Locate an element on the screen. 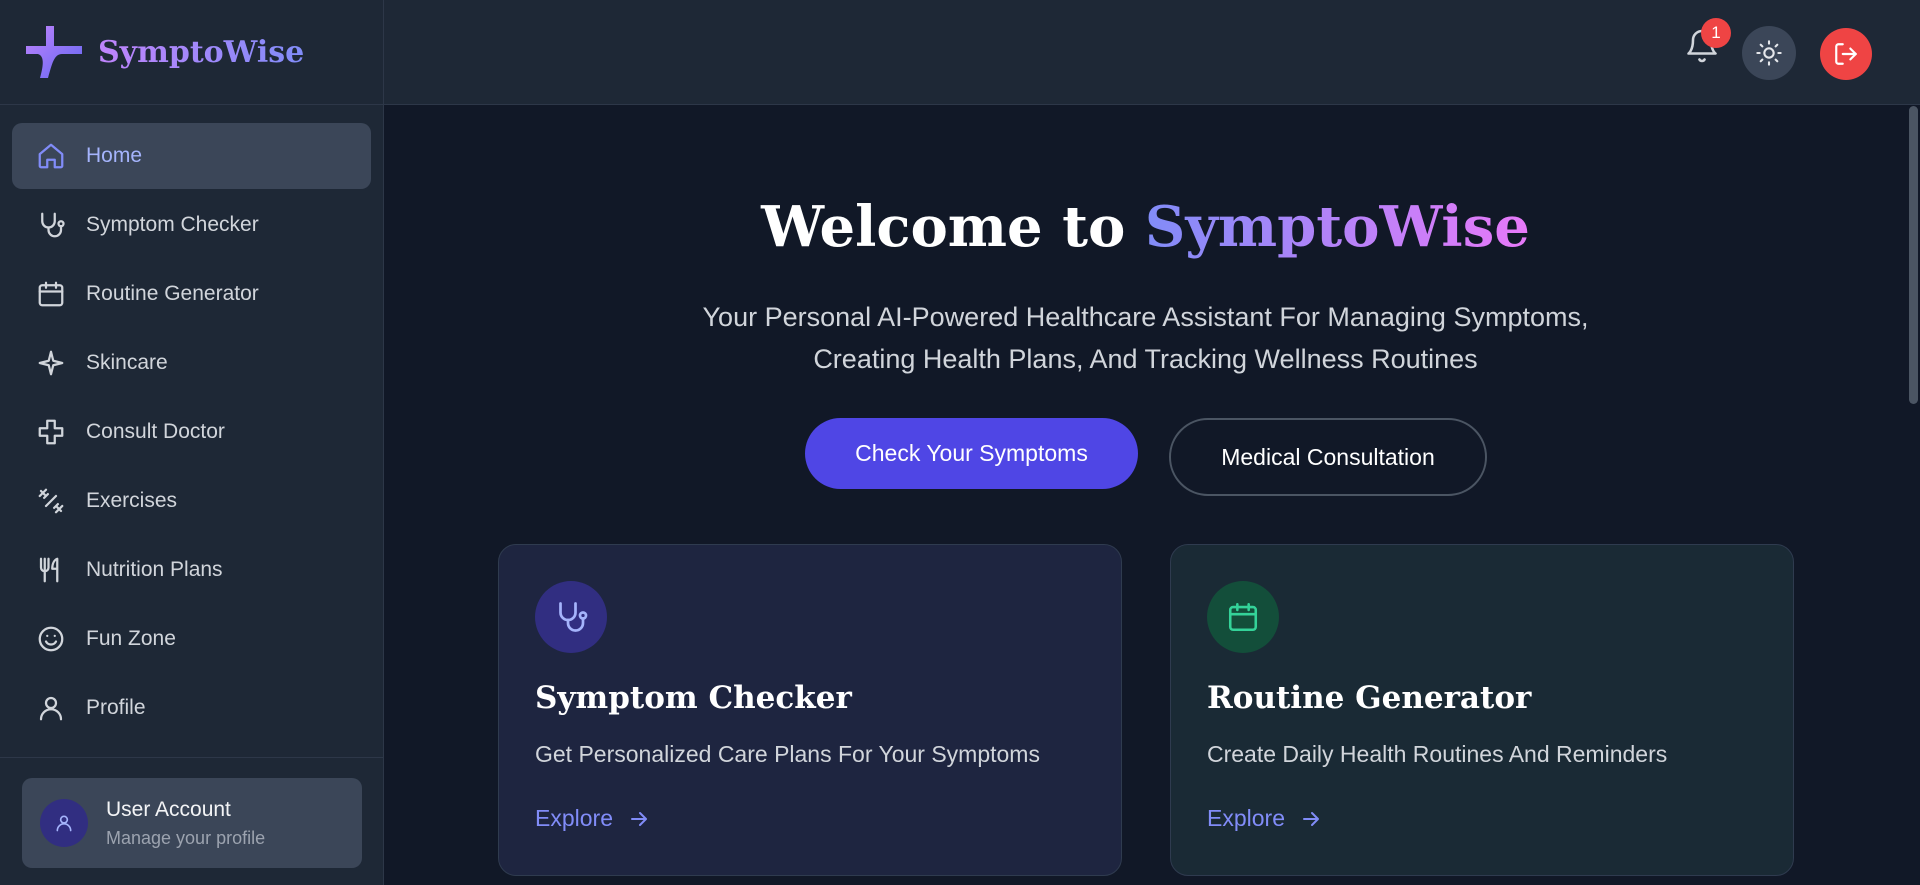 The height and width of the screenshot is (885, 1920). sidebar-item-label: Fun Zone is located at coordinates (131, 638).